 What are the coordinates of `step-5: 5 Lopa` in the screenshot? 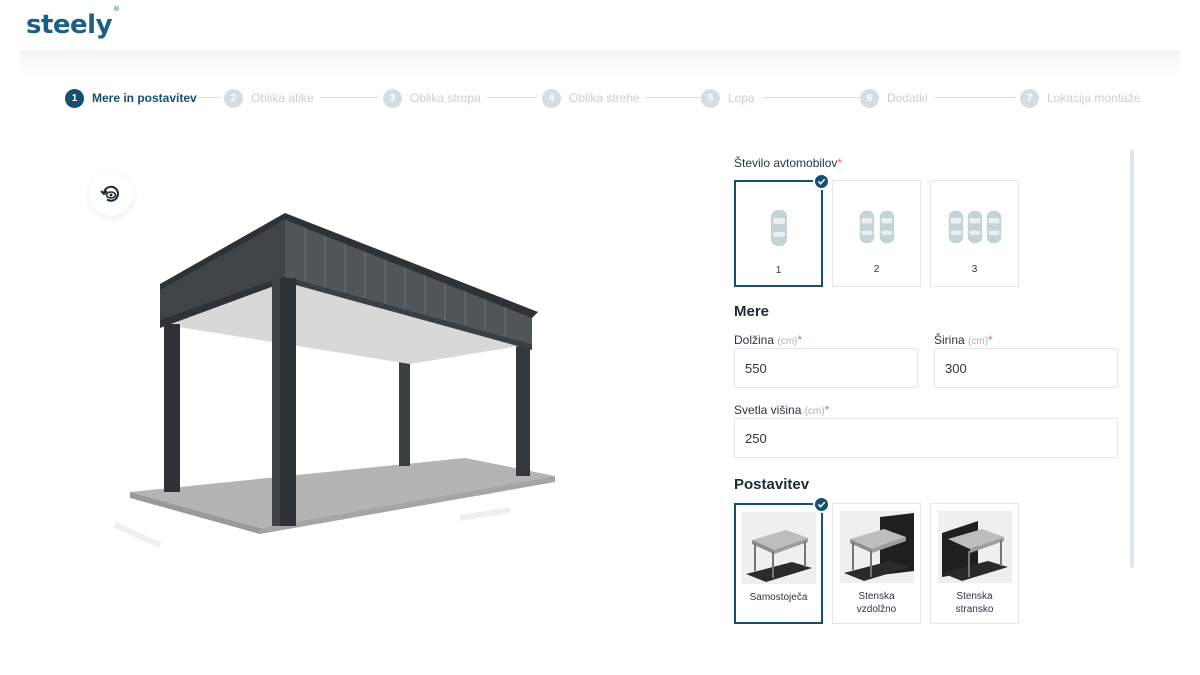 It's located at (728, 98).